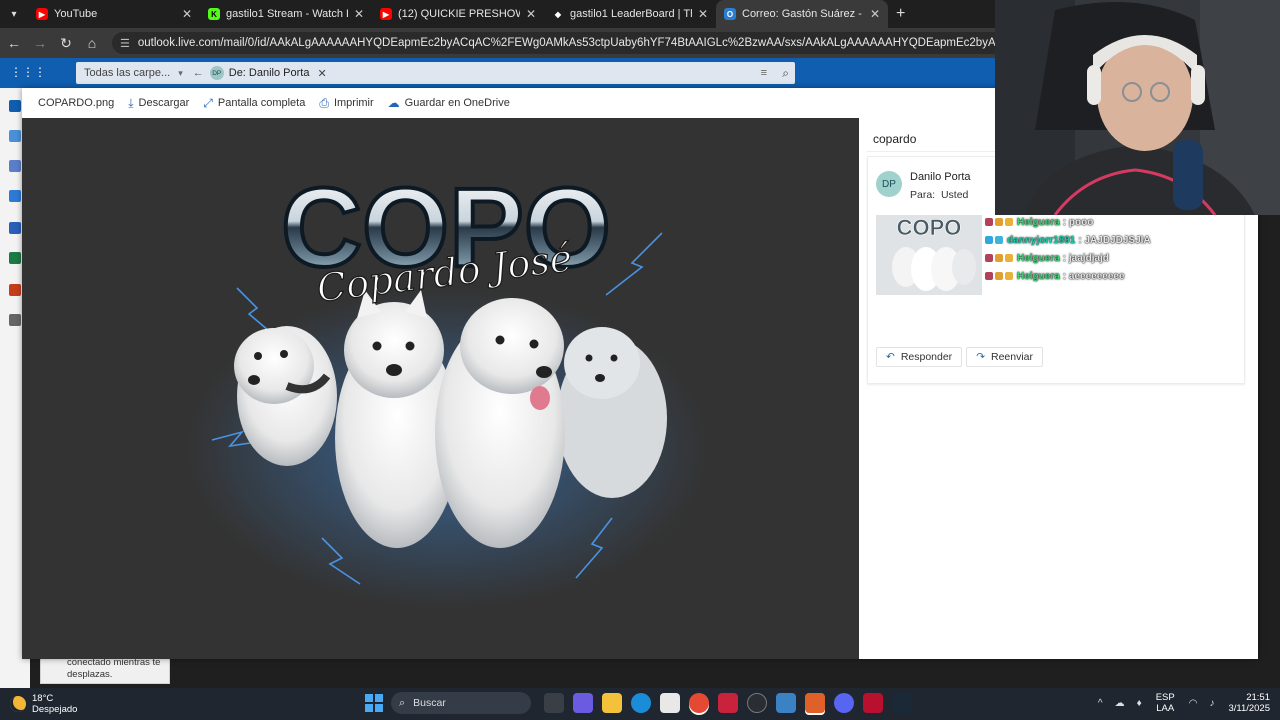 The width and height of the screenshot is (1280, 720). Describe the element at coordinates (15, 290) in the screenshot. I see `powerpoint-icon` at that location.